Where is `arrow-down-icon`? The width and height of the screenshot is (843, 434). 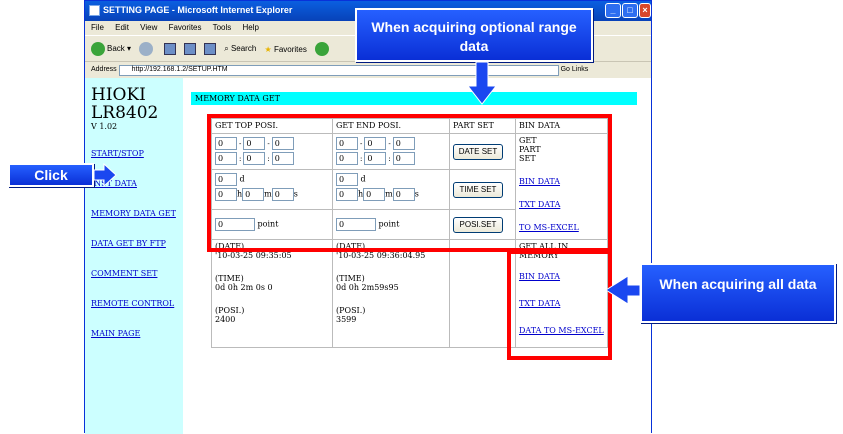 arrow-down-icon is located at coordinates (482, 83).